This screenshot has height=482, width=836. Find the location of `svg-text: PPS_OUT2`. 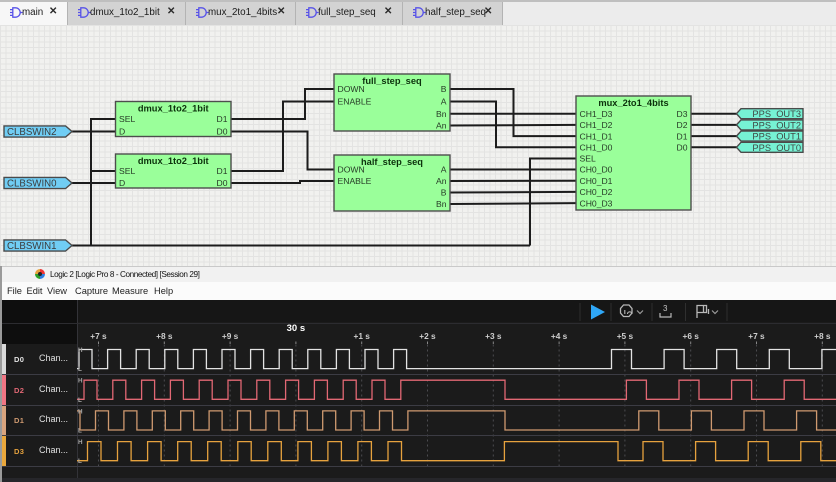

svg-text: PPS_OUT2 is located at coordinates (776, 125).